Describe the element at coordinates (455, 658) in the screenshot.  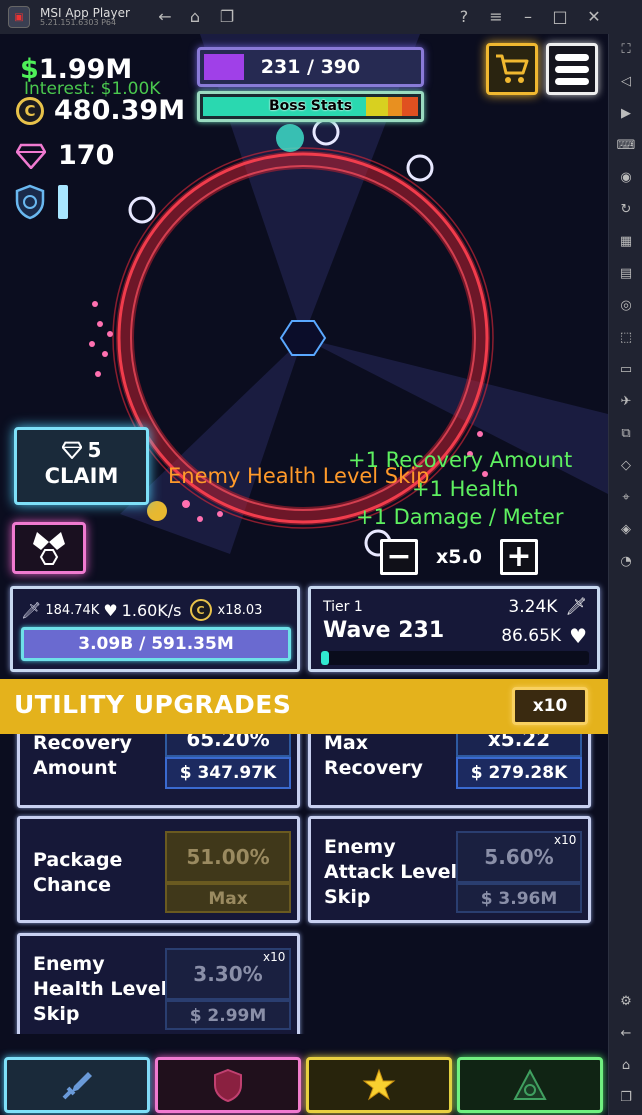
I see `wave-progress-track` at that location.